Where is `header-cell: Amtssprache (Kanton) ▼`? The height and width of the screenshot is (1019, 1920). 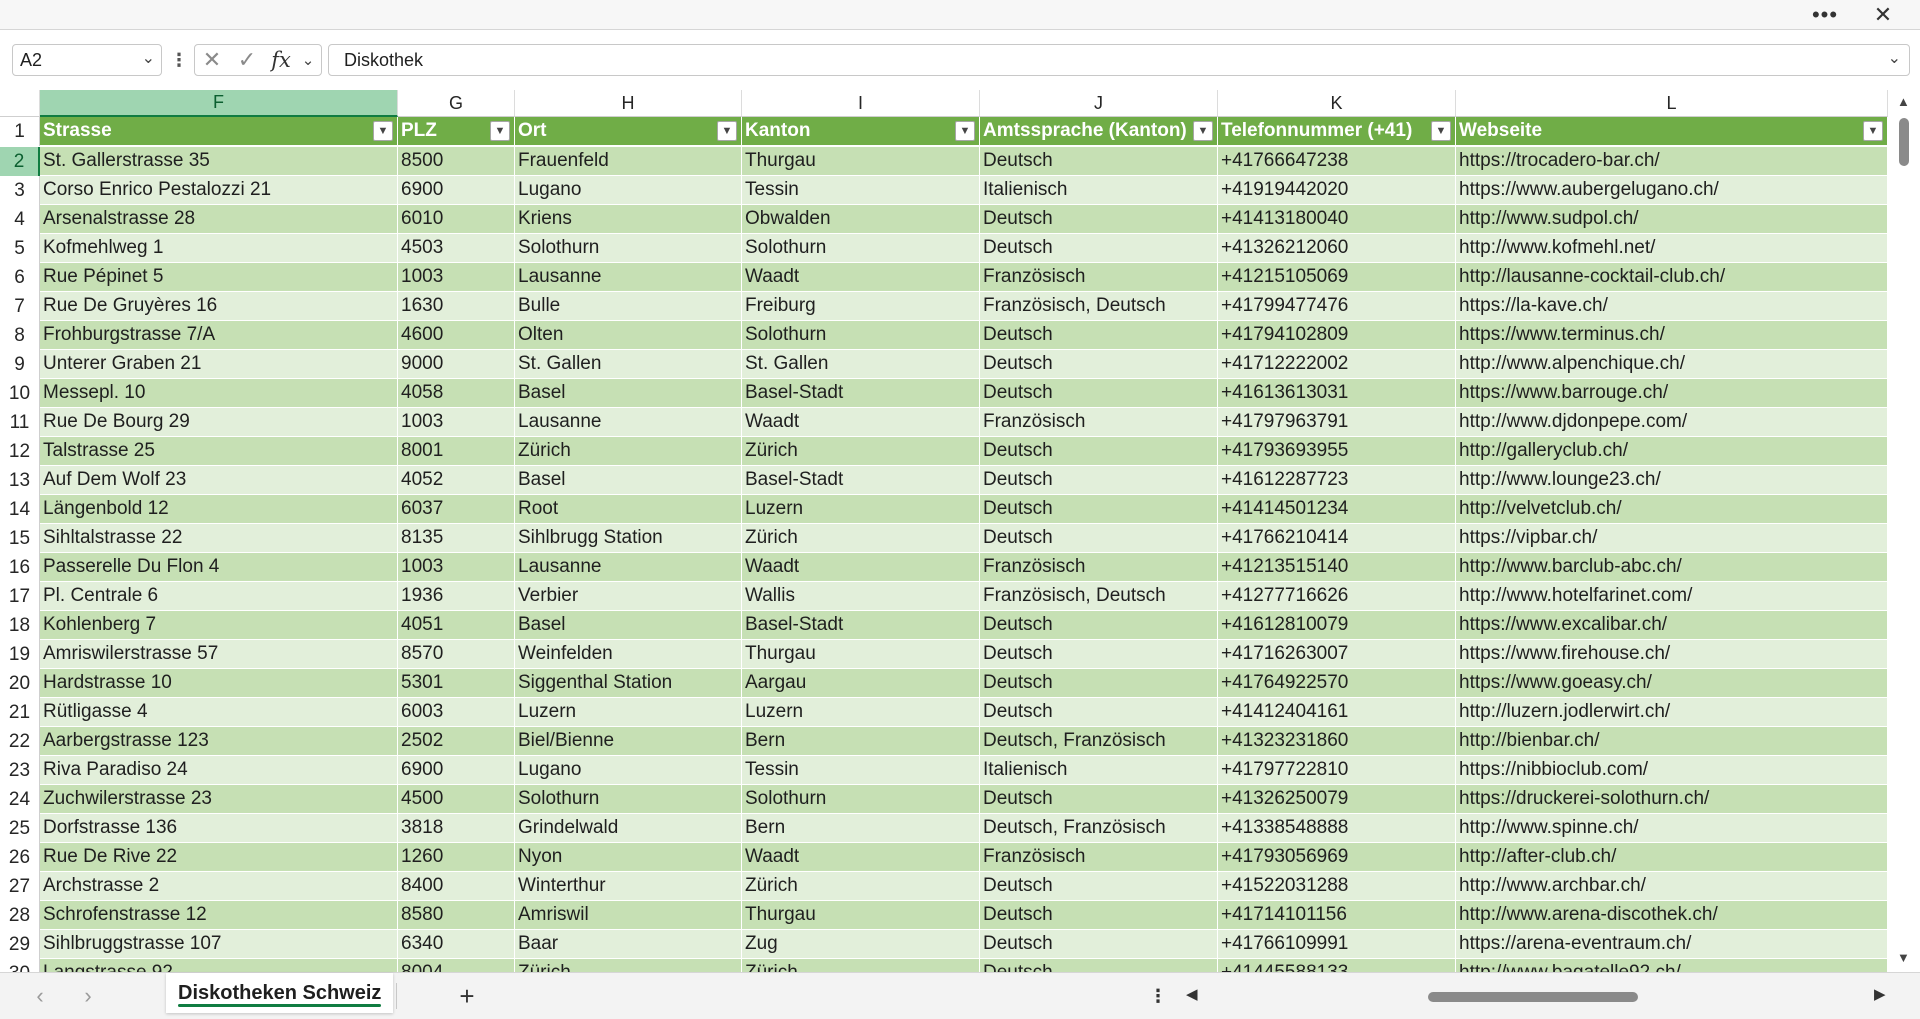 header-cell: Amtssprache (Kanton) ▼ is located at coordinates (1099, 131).